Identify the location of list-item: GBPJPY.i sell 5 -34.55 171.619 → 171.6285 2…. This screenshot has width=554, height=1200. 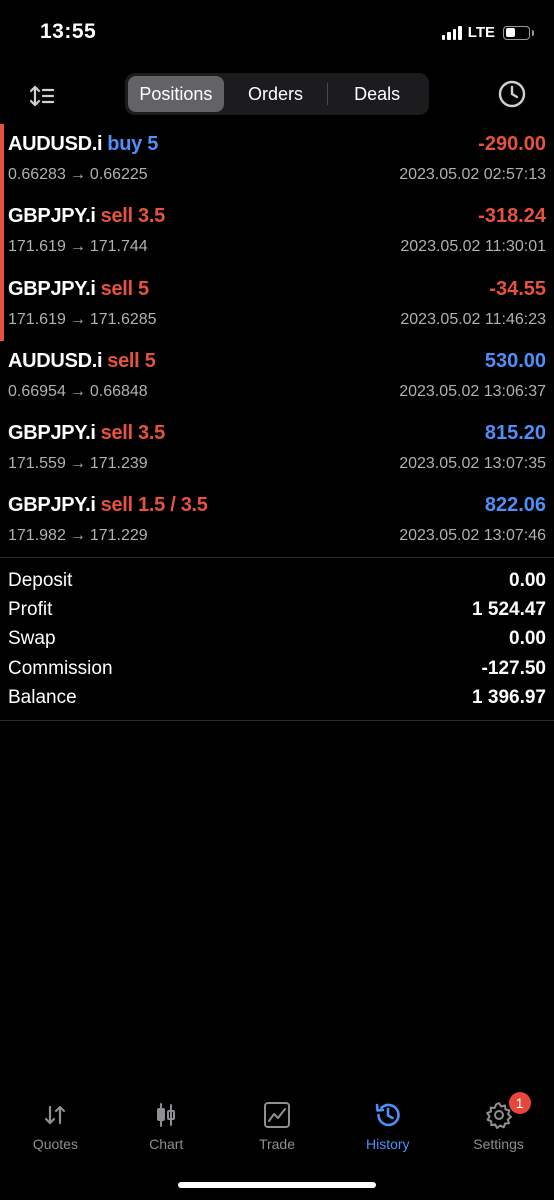
(277, 305).